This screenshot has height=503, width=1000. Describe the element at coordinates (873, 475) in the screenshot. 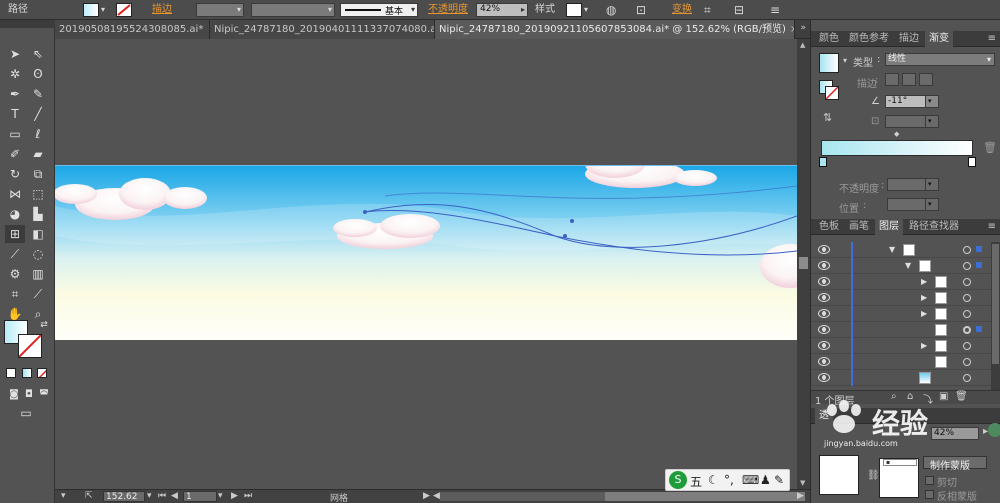

I see `link-icon: ⛓` at that location.